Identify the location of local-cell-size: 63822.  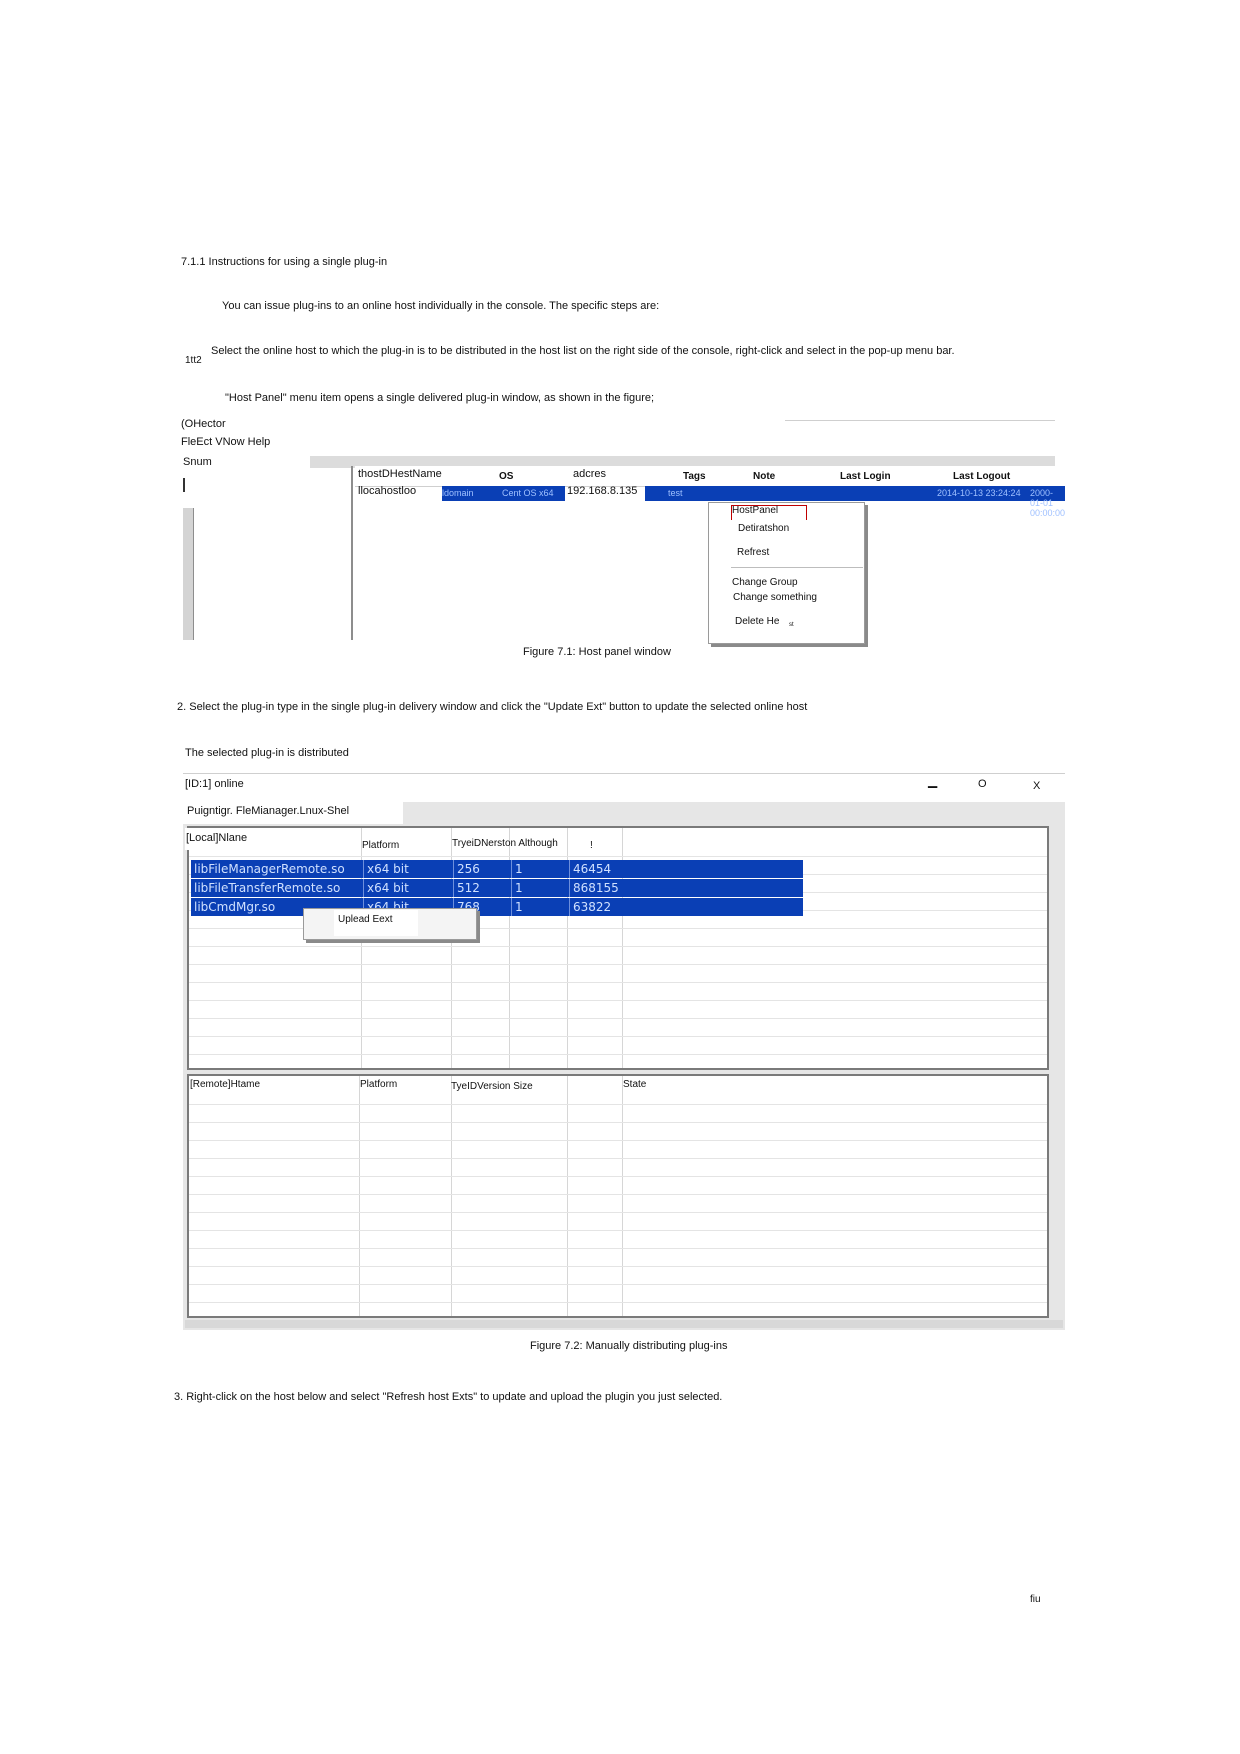
(597, 907).